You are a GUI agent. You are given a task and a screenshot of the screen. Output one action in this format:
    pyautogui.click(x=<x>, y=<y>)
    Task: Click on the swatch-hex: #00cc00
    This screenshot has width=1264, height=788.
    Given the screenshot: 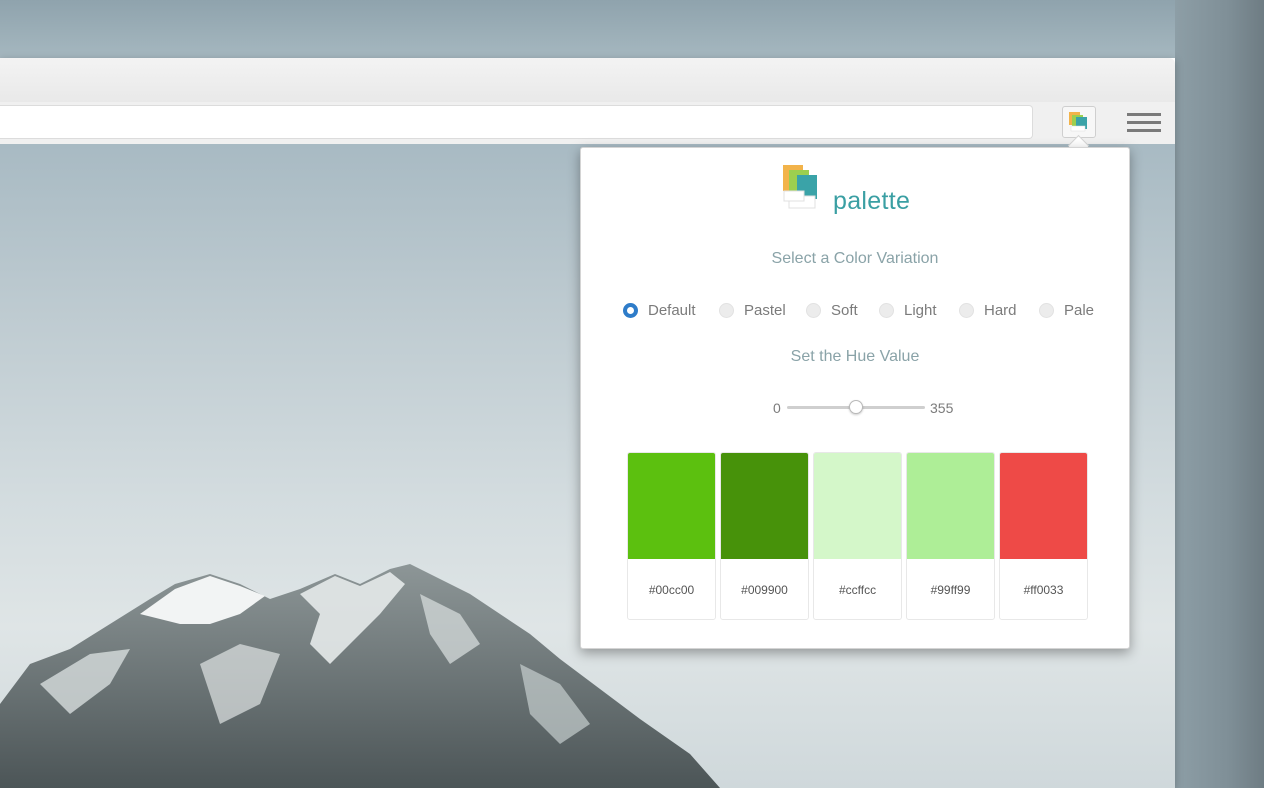 What is the action you would take?
    pyautogui.click(x=671, y=590)
    